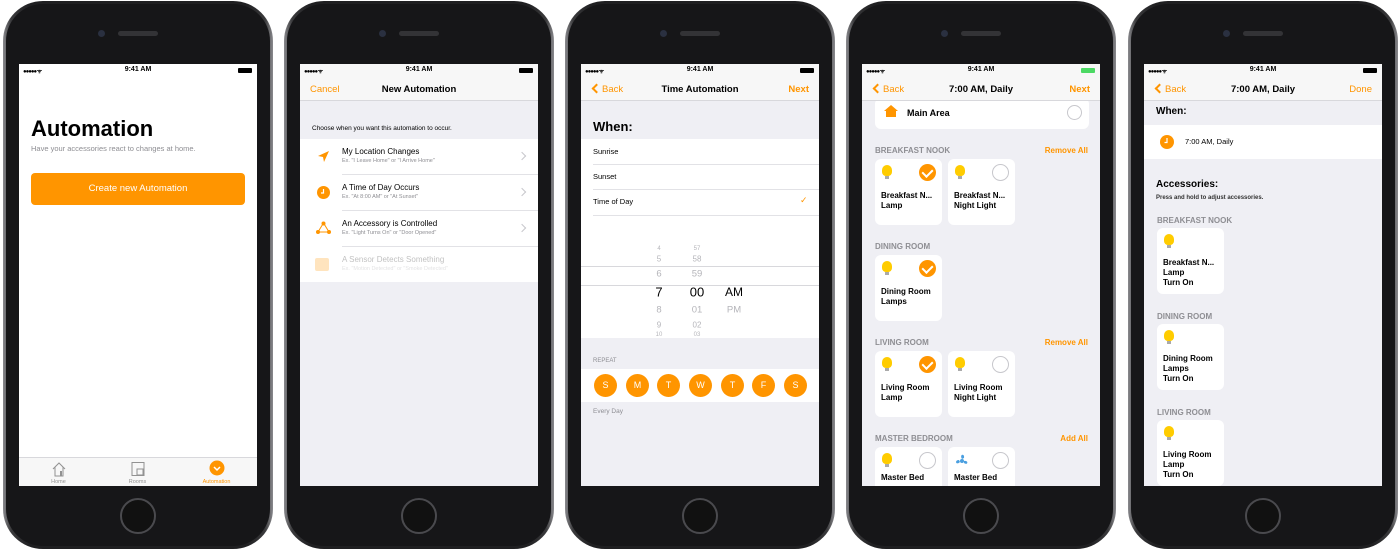 Image resolution: width=1400 pixels, height=551 pixels. Describe the element at coordinates (325, 89) in the screenshot. I see `cancel-button: Cancel` at that location.